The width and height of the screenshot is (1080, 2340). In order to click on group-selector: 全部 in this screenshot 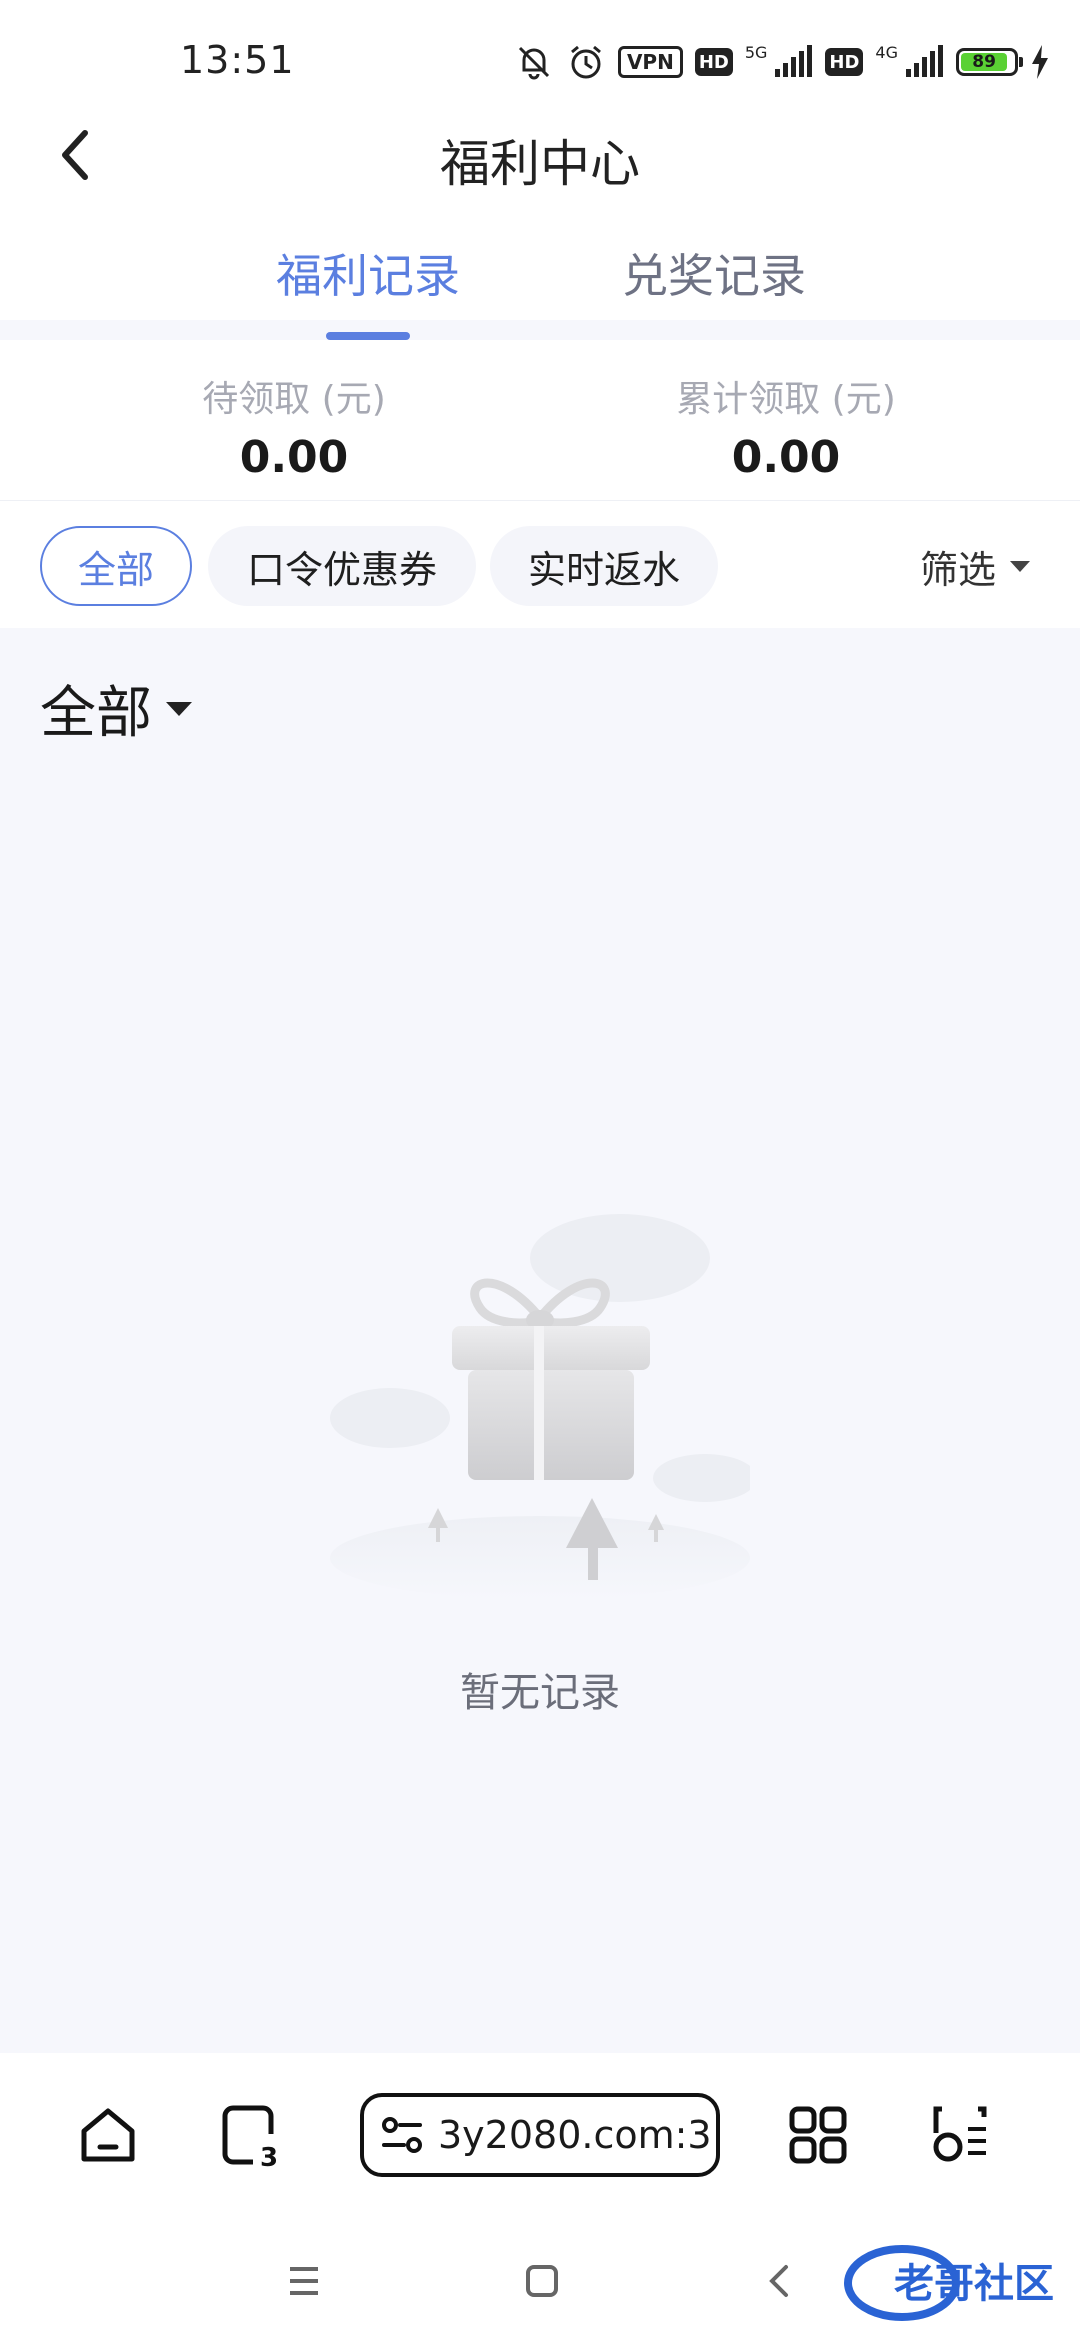, I will do `click(116, 708)`.